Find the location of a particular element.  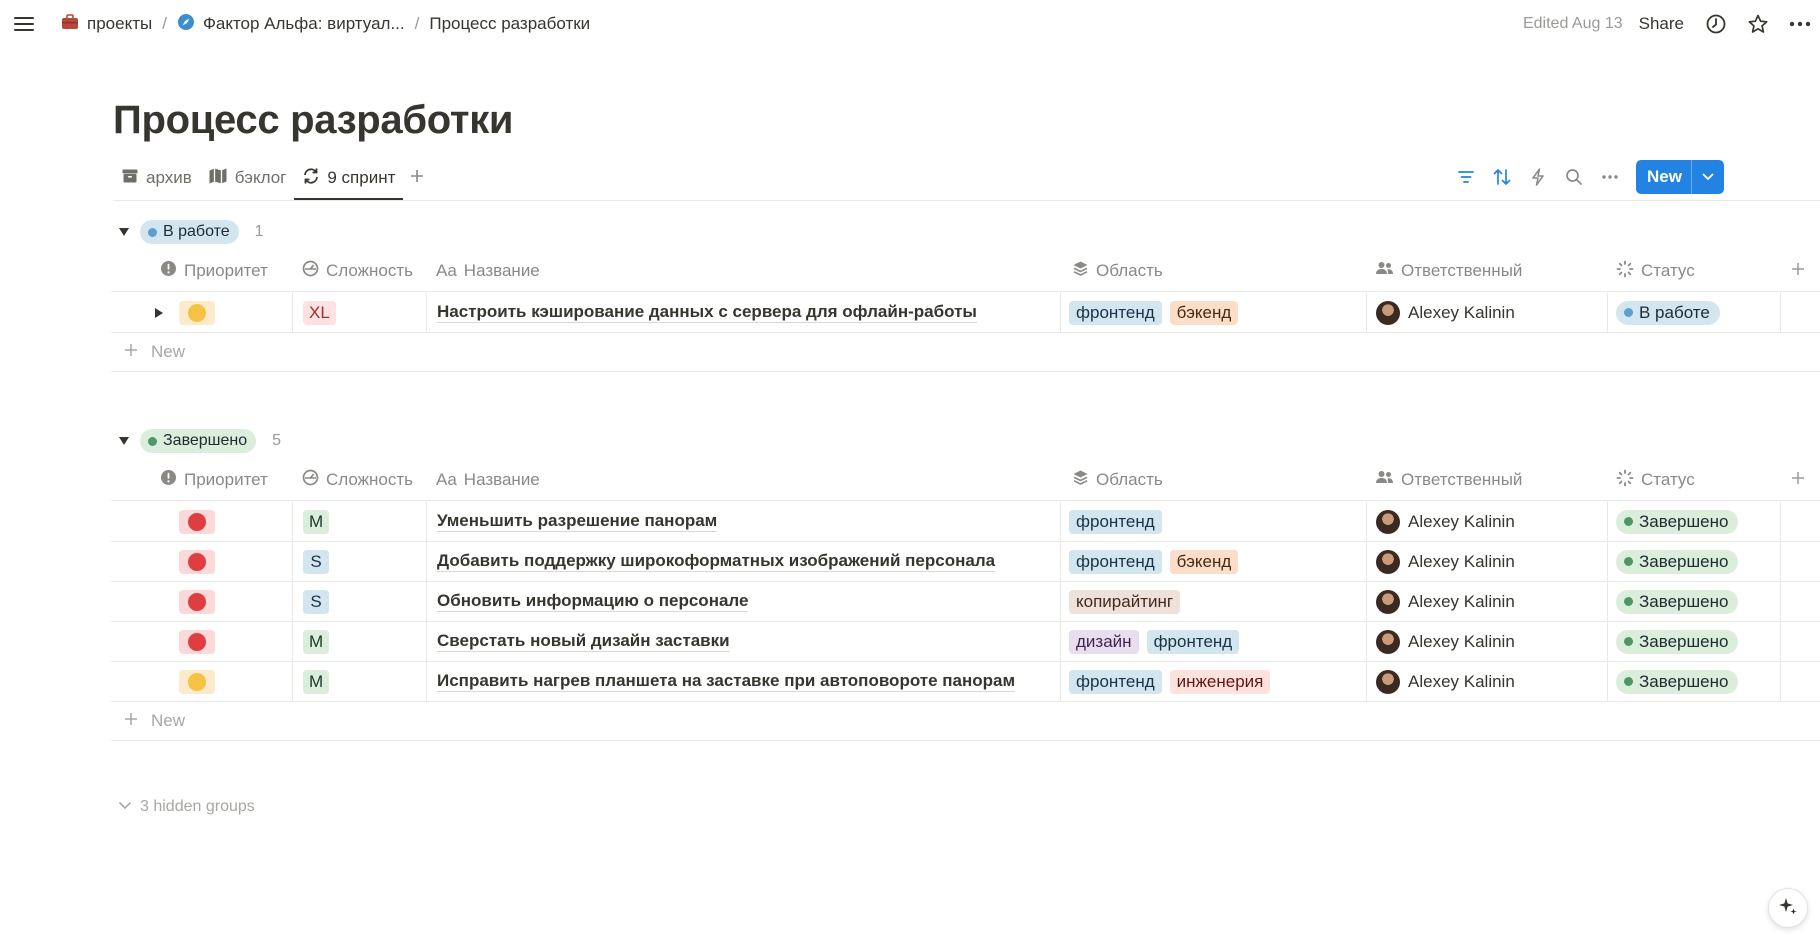

breadcrumb-item-current: Процесс разработки is located at coordinates (509, 24).